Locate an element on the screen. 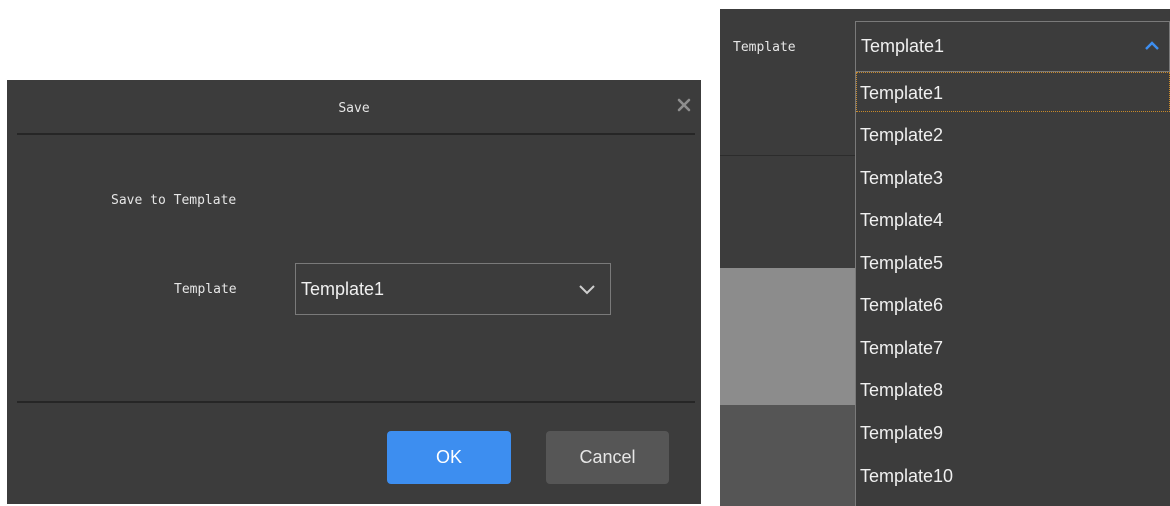 This screenshot has height=506, width=1170. cancel-button: Cancel is located at coordinates (607, 457).